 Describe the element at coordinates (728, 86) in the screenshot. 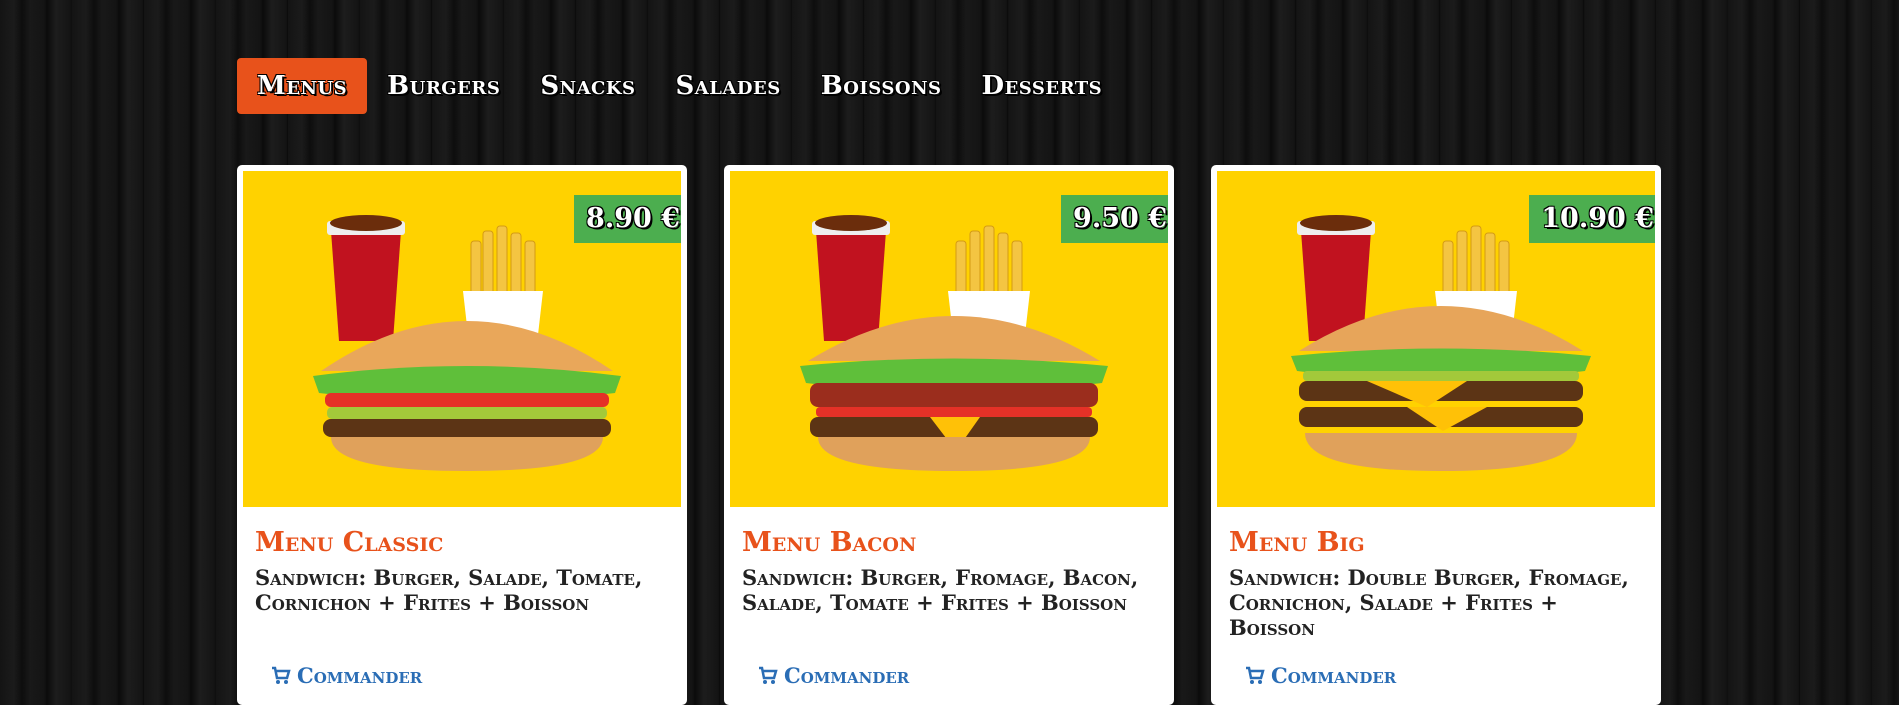

I see `nav-tab-salades: Salades` at that location.